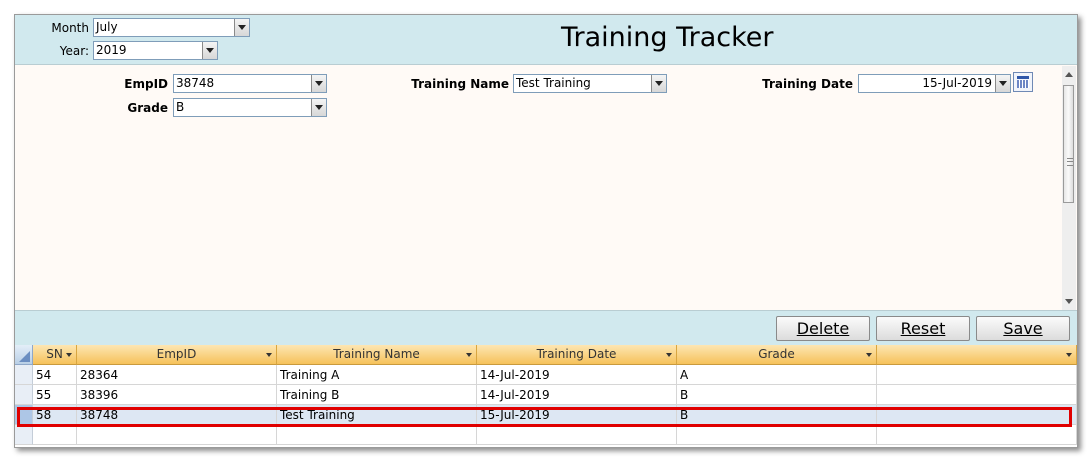 This screenshot has width=1092, height=463. Describe the element at coordinates (107, 27) in the screenshot. I see `month-value: July` at that location.